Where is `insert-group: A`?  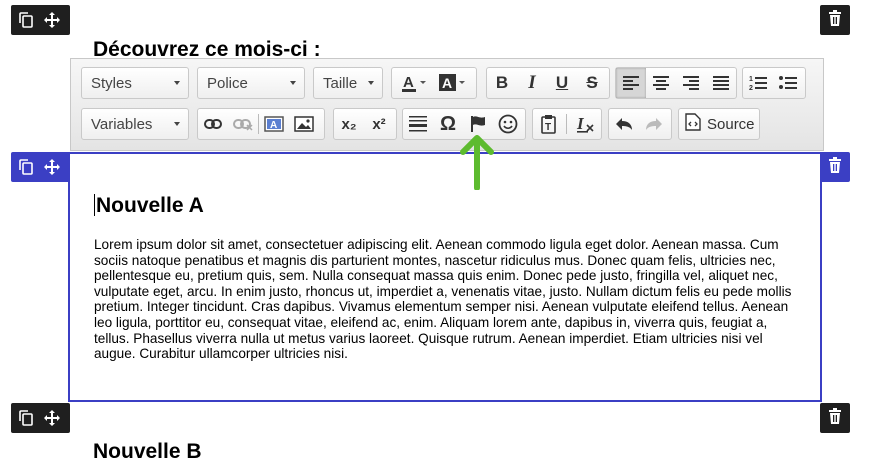
insert-group: A is located at coordinates (261, 124).